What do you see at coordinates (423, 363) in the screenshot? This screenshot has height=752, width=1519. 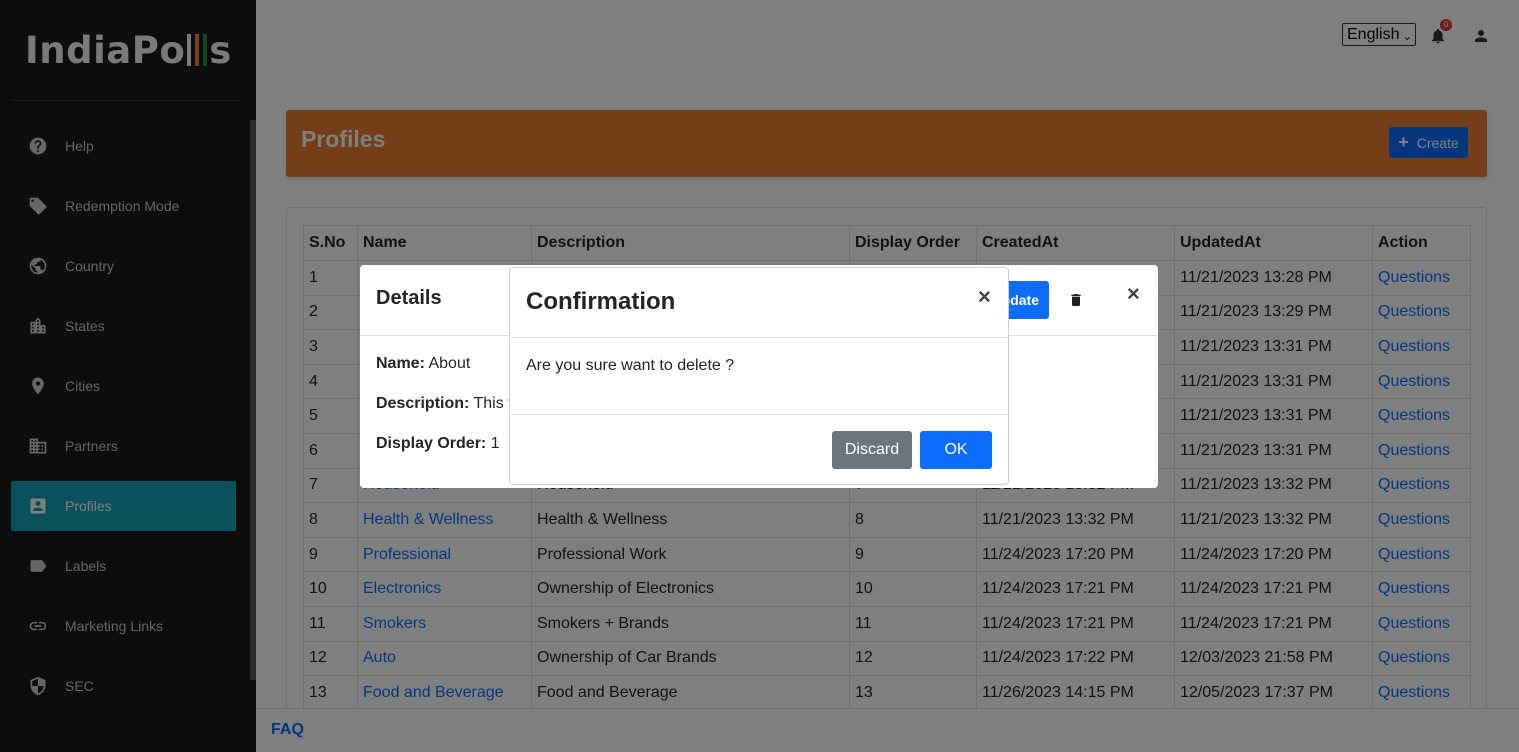 I see `detail-name: Name: About` at bounding box center [423, 363].